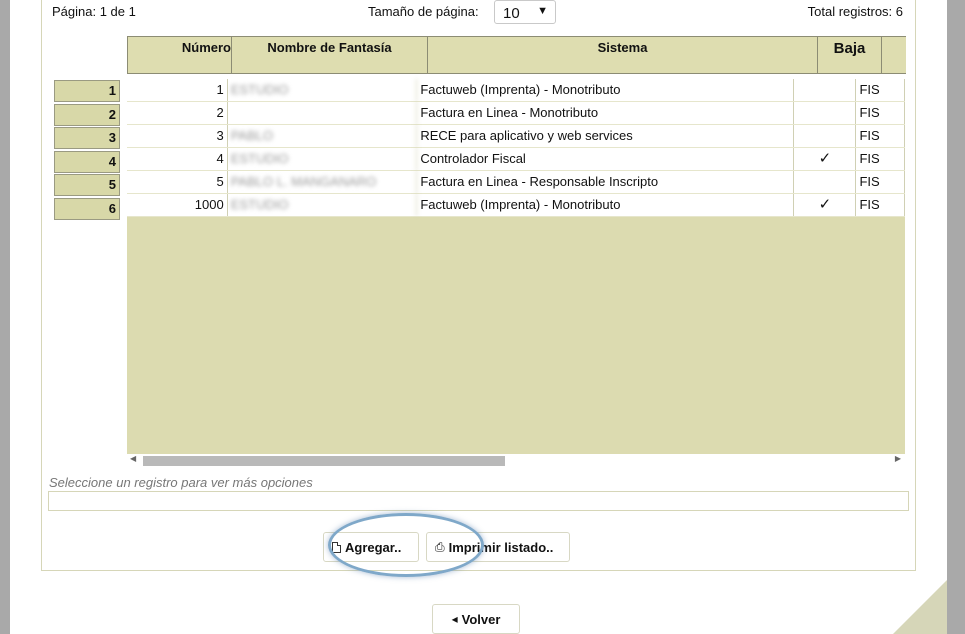 The width and height of the screenshot is (965, 634). What do you see at coordinates (423, 11) in the screenshot?
I see `page-size-label: Tamaño de página:` at bounding box center [423, 11].